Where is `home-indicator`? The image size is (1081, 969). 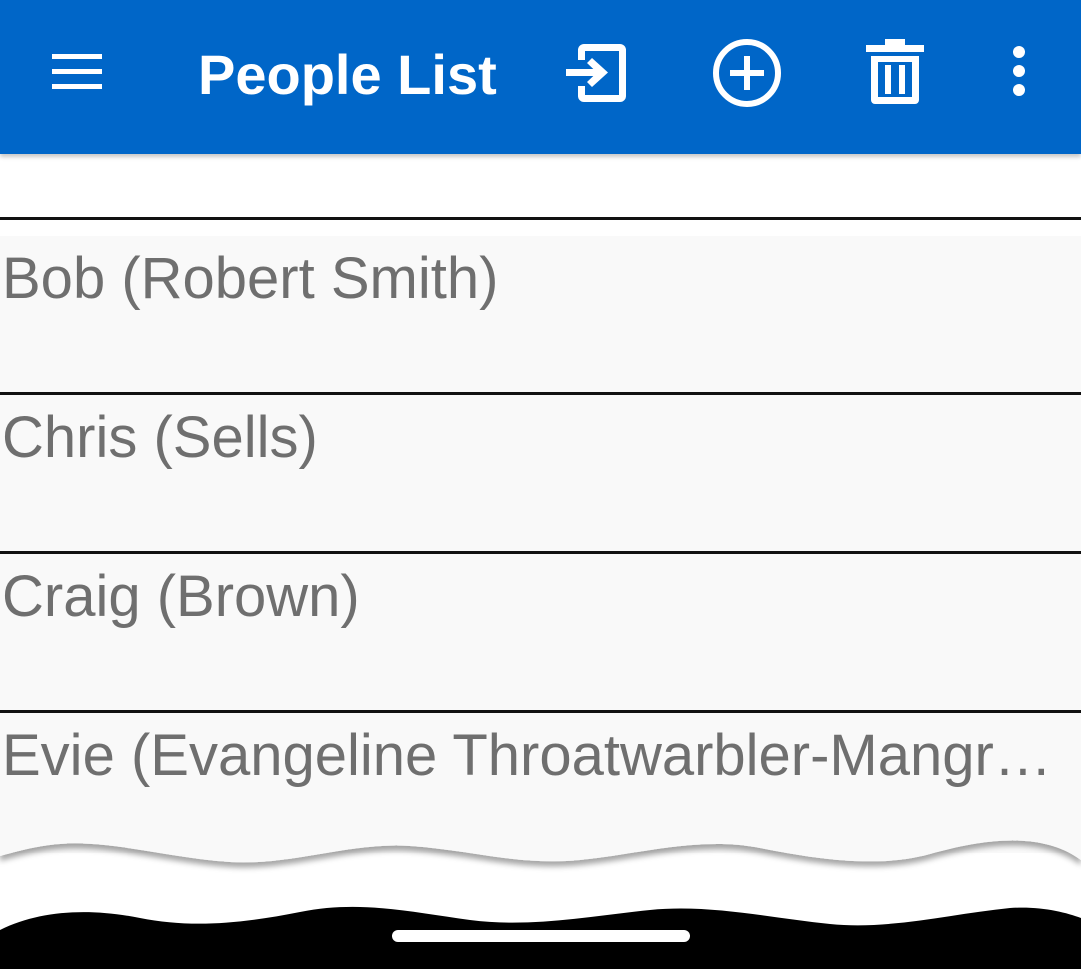
home-indicator is located at coordinates (541, 936).